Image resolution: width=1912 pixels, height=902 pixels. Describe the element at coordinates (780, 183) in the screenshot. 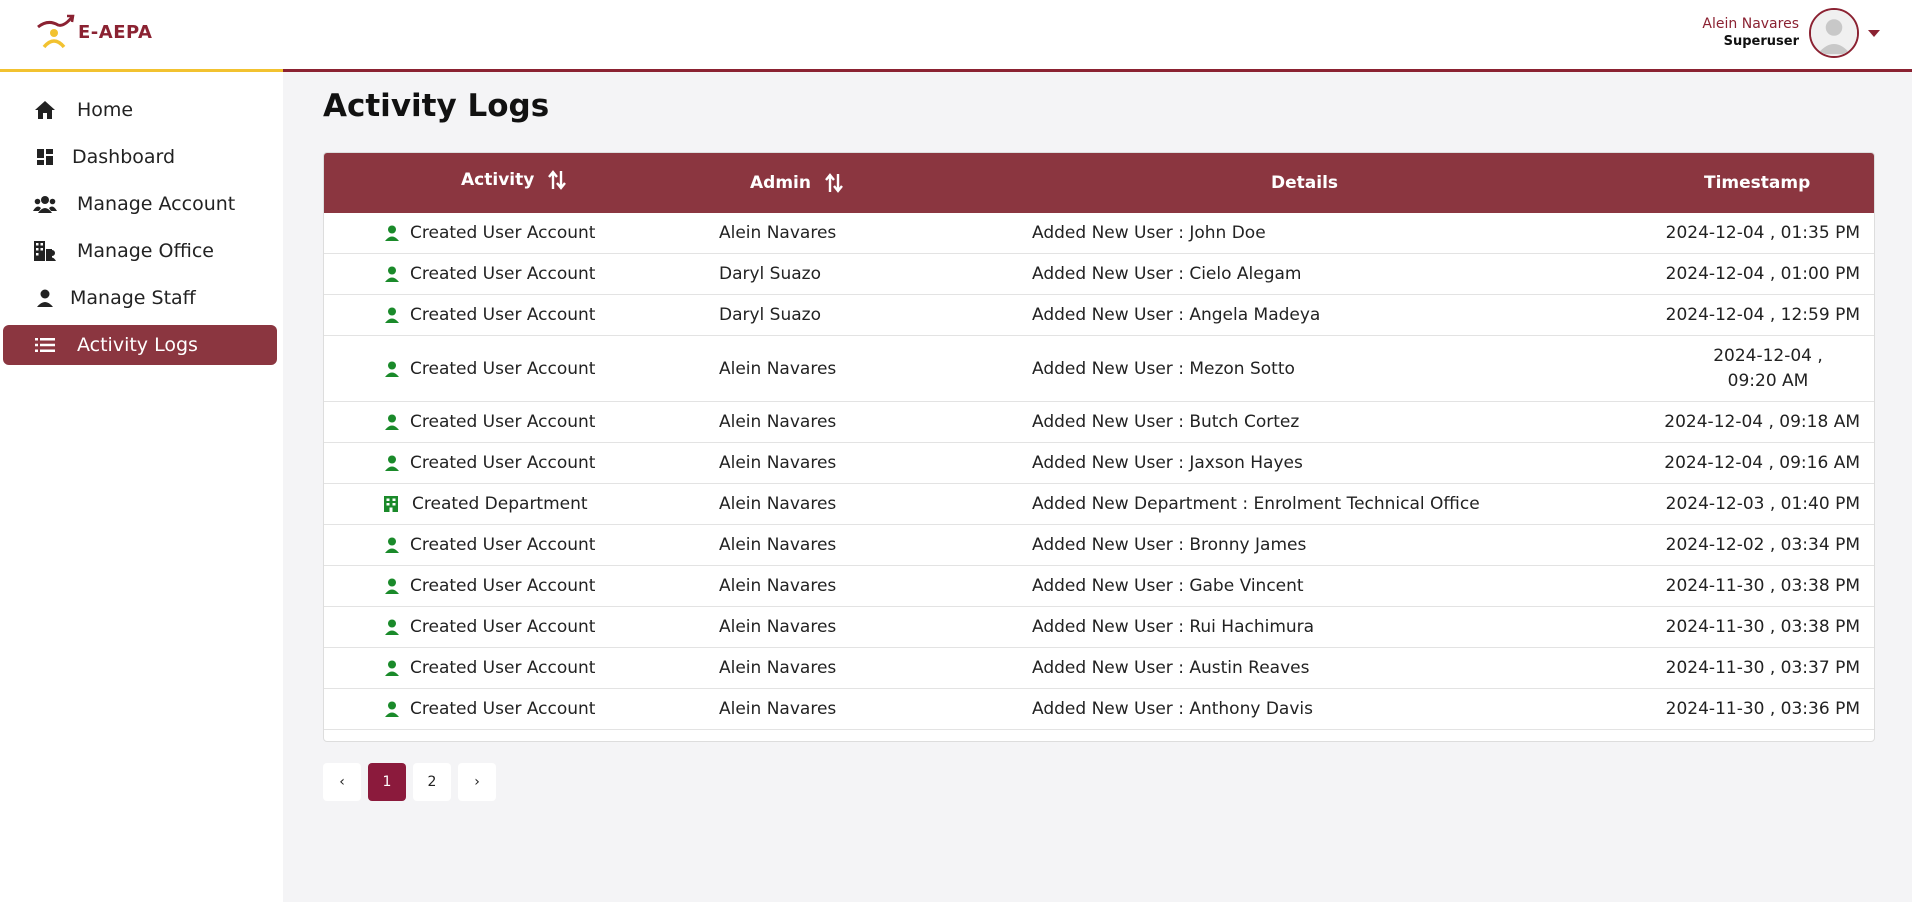

I see `column-header-label: Admin` at that location.